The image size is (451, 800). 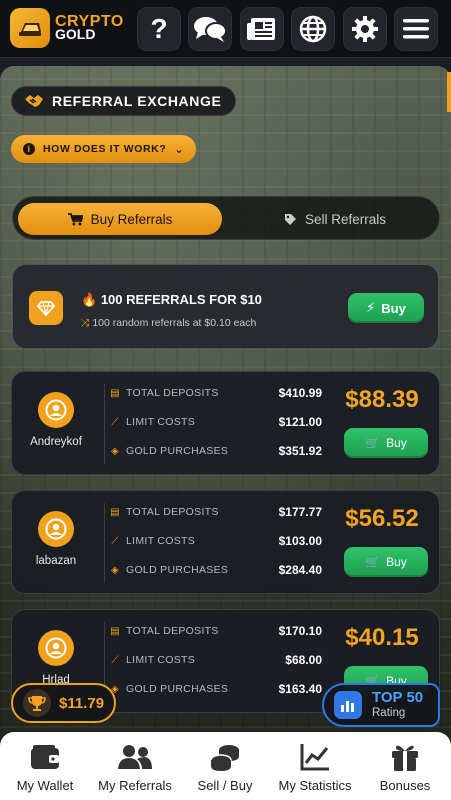 I want to click on top-bar: CRYPTO GOLD ?, so click(x=225, y=29).